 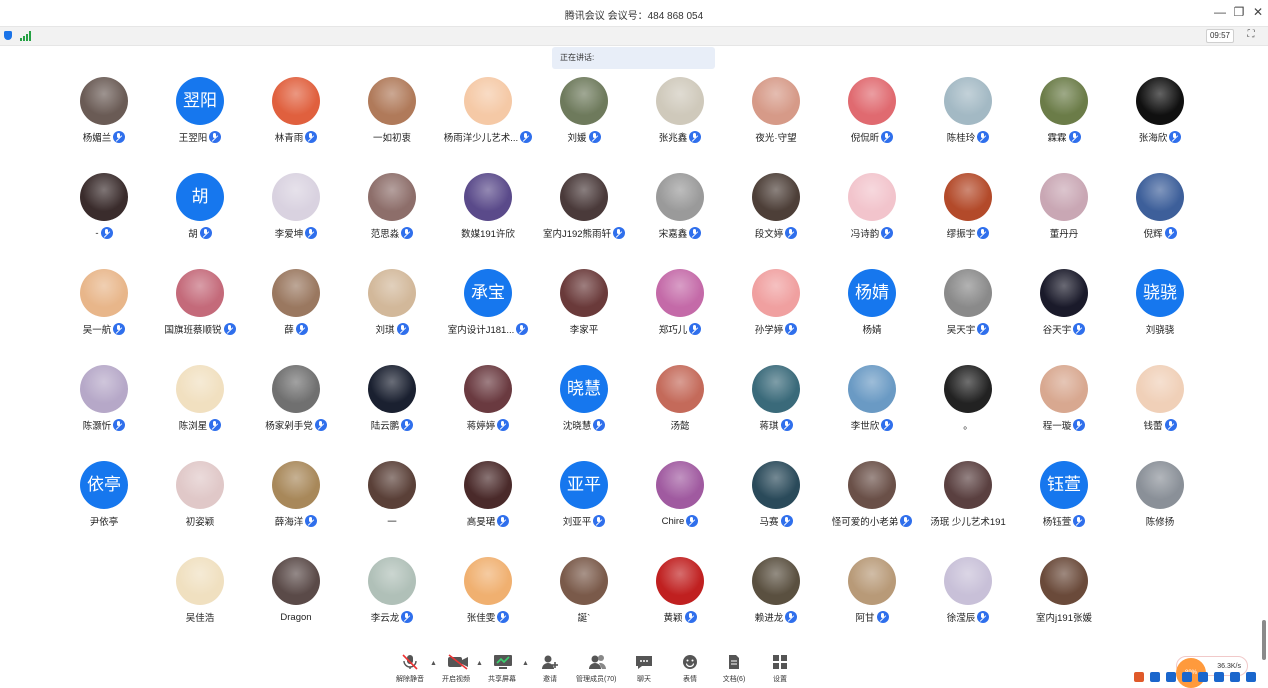 I want to click on participant-name-row: 蒋琪, so click(x=776, y=425).